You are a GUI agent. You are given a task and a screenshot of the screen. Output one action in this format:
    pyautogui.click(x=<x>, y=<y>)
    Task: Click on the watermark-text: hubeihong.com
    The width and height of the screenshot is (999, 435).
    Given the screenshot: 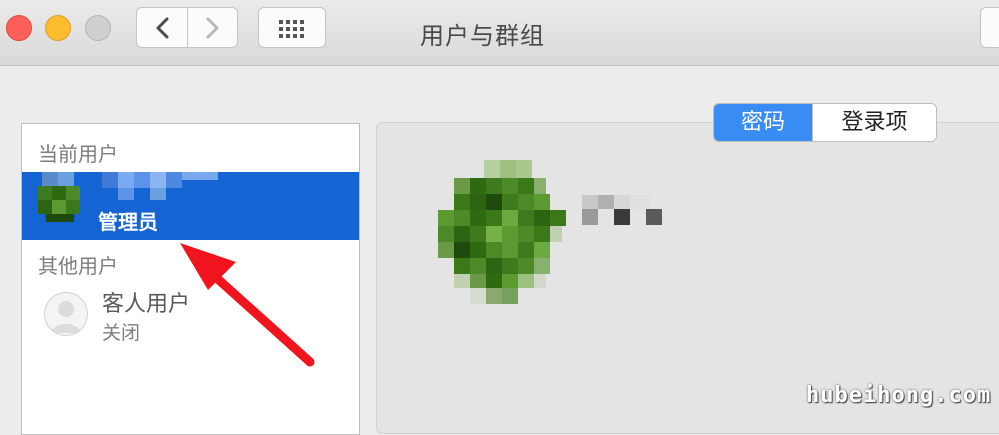 What is the action you would take?
    pyautogui.click(x=899, y=395)
    